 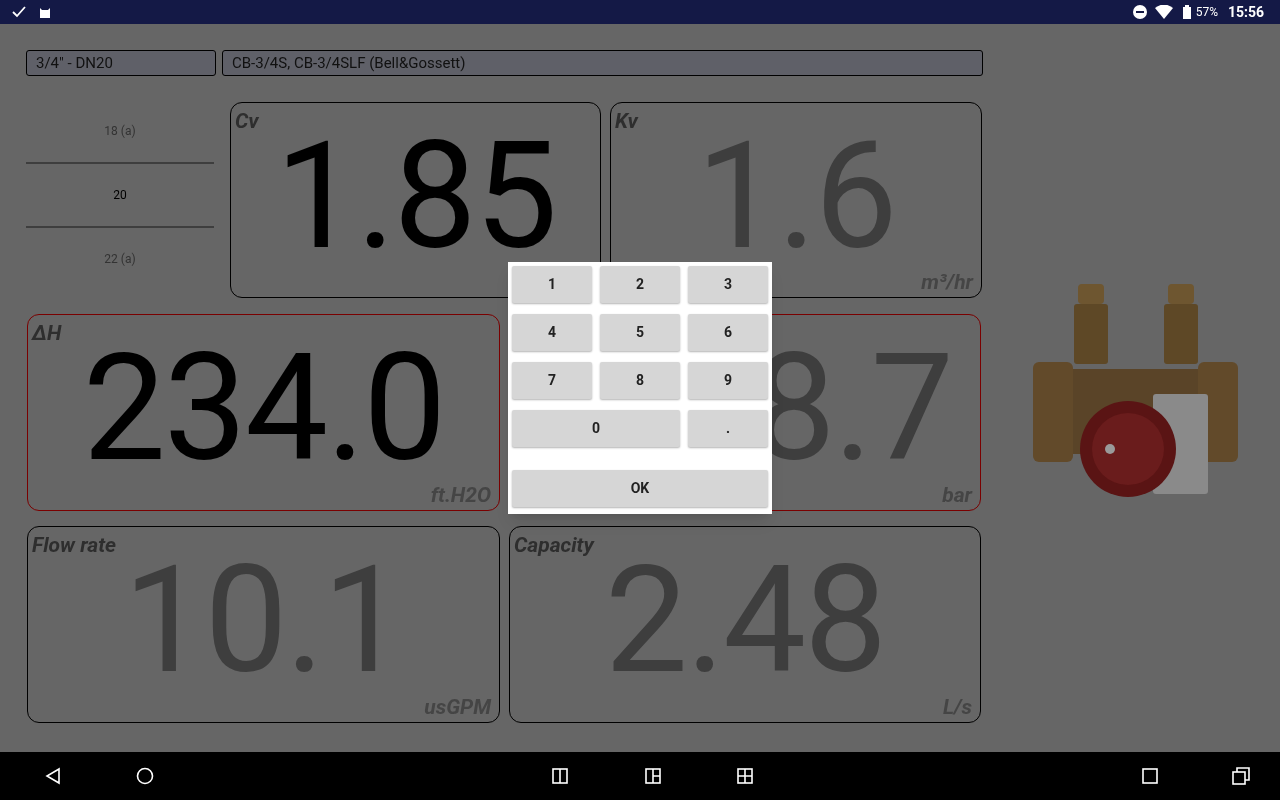 What do you see at coordinates (247, 121) in the screenshot?
I see `card-label: Cv` at bounding box center [247, 121].